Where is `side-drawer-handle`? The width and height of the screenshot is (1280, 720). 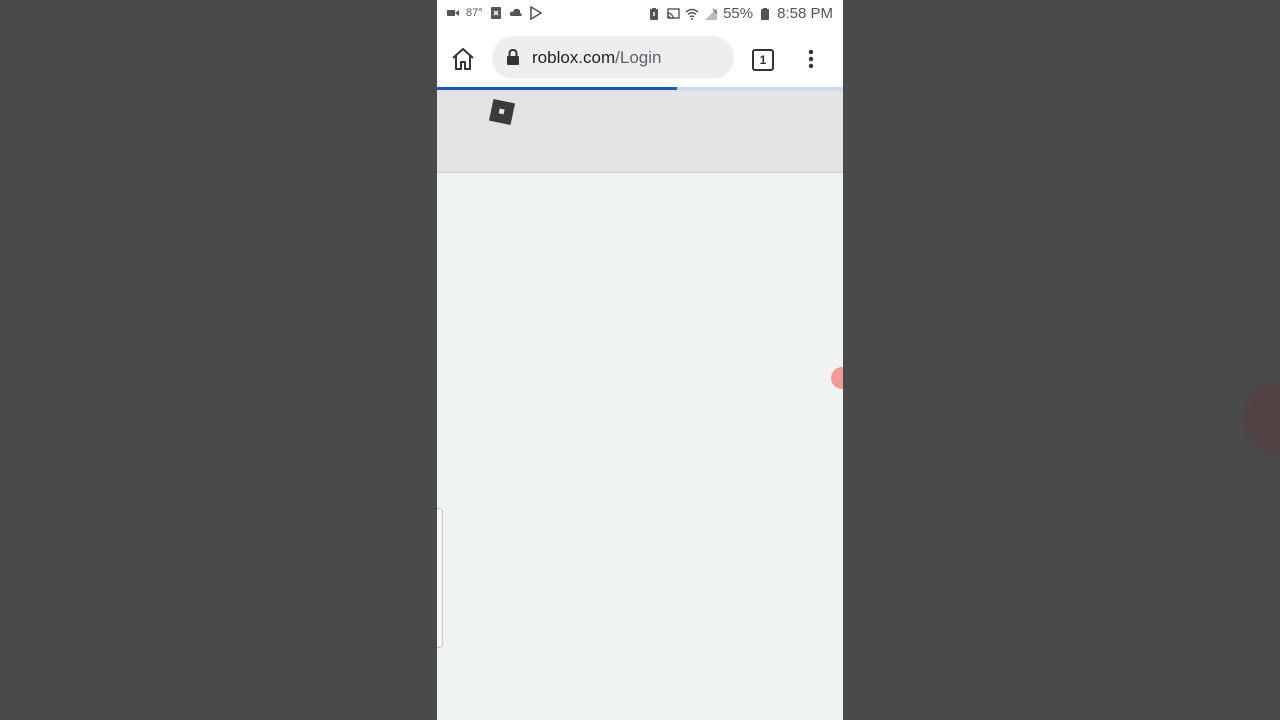
side-drawer-handle is located at coordinates (440, 578).